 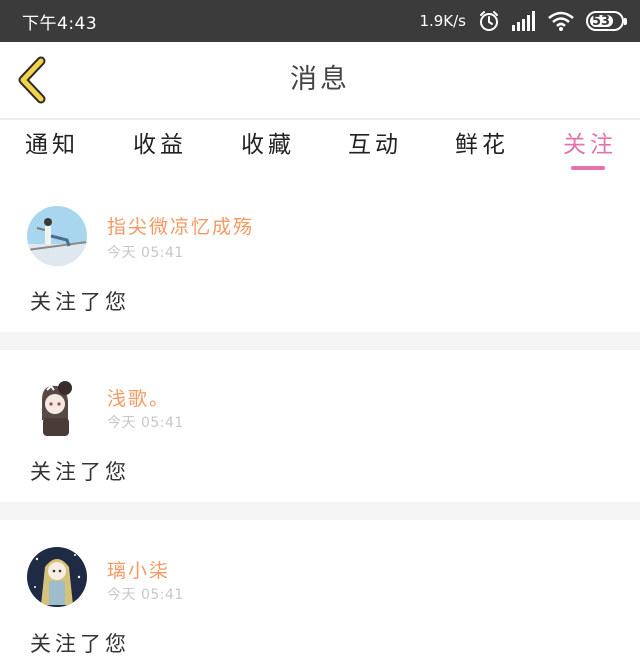 What do you see at coordinates (482, 148) in the screenshot?
I see `tab-flowers: 鲜花` at bounding box center [482, 148].